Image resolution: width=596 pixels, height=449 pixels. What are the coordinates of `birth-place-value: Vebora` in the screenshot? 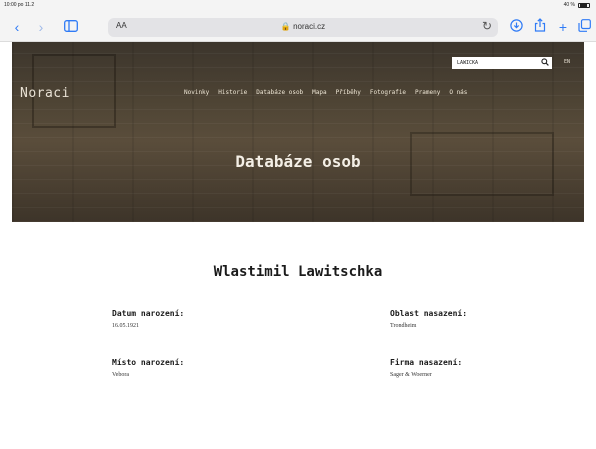 It's located at (120, 375).